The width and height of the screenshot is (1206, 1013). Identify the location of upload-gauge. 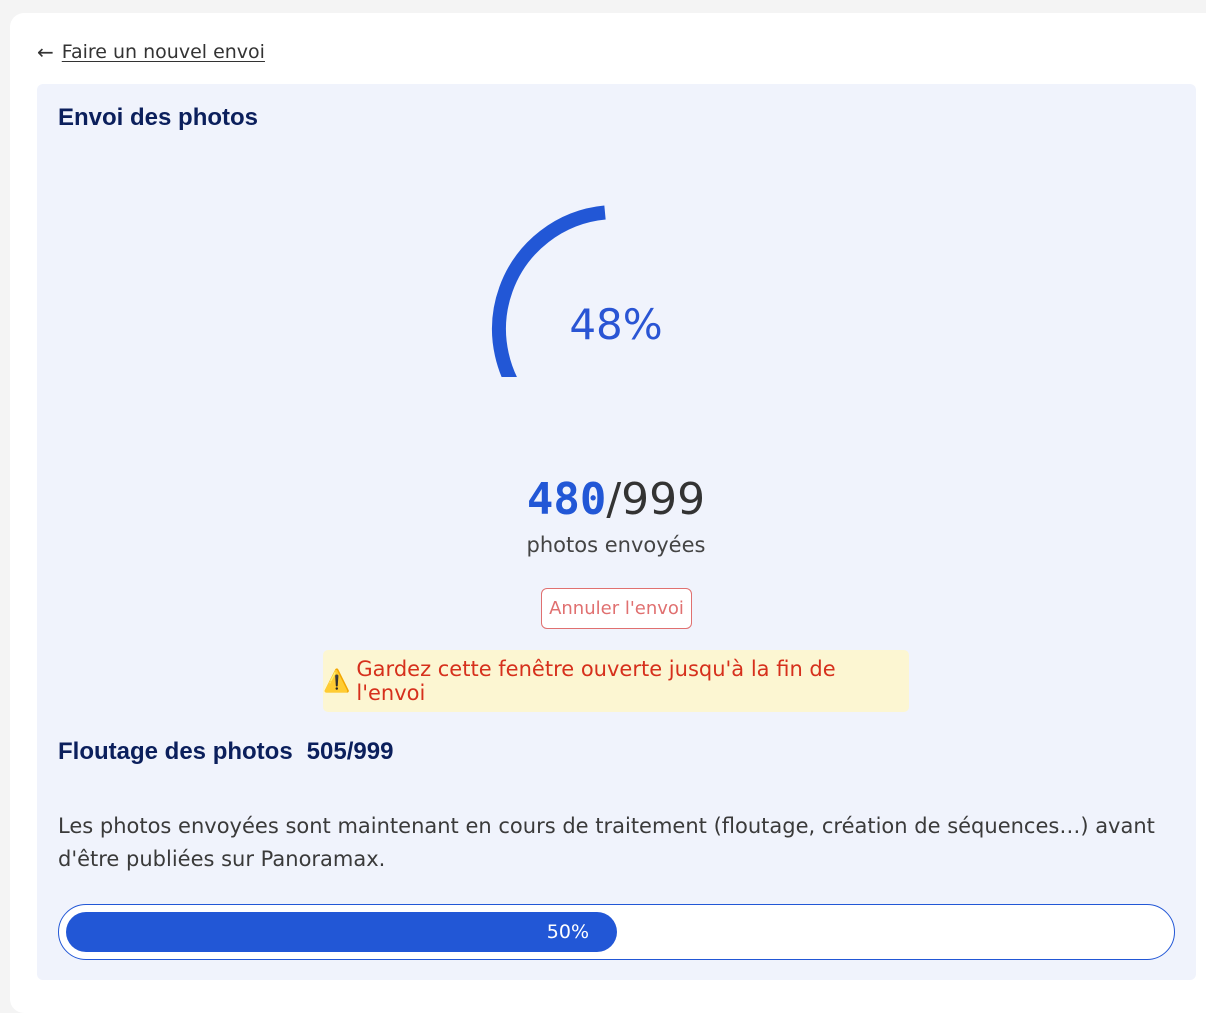
(616, 307).